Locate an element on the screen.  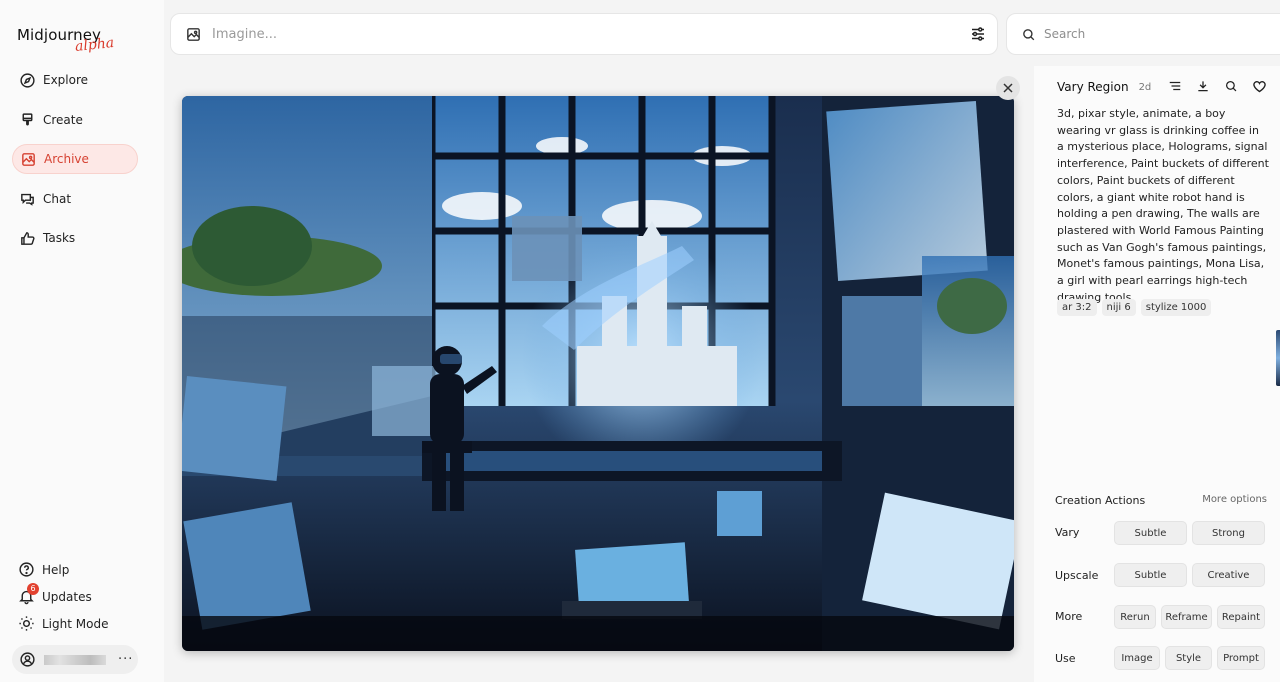
menu-lines-icon is located at coordinates (1175, 86).